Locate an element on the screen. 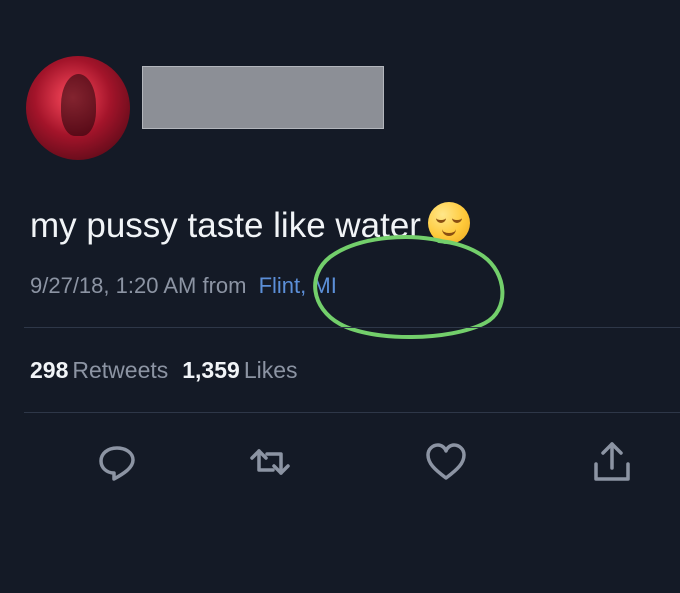  redacted-username-box is located at coordinates (263, 97).